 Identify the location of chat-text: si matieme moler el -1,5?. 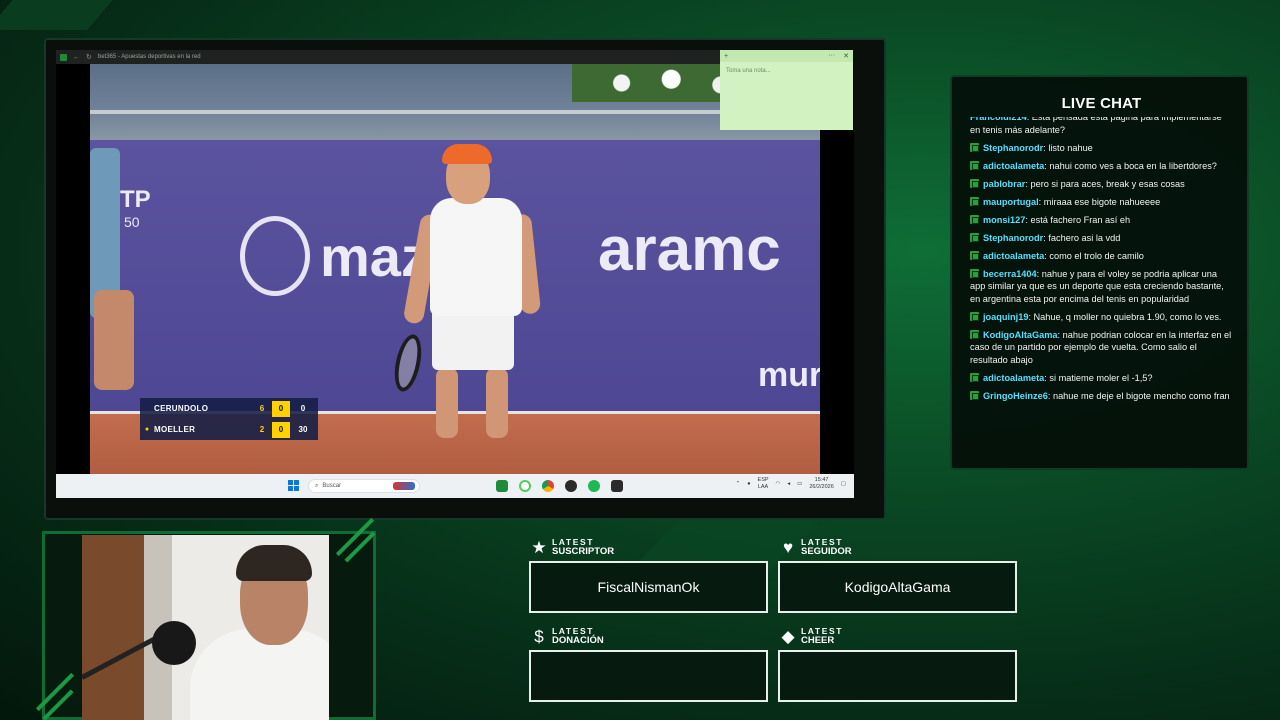
(1101, 377).